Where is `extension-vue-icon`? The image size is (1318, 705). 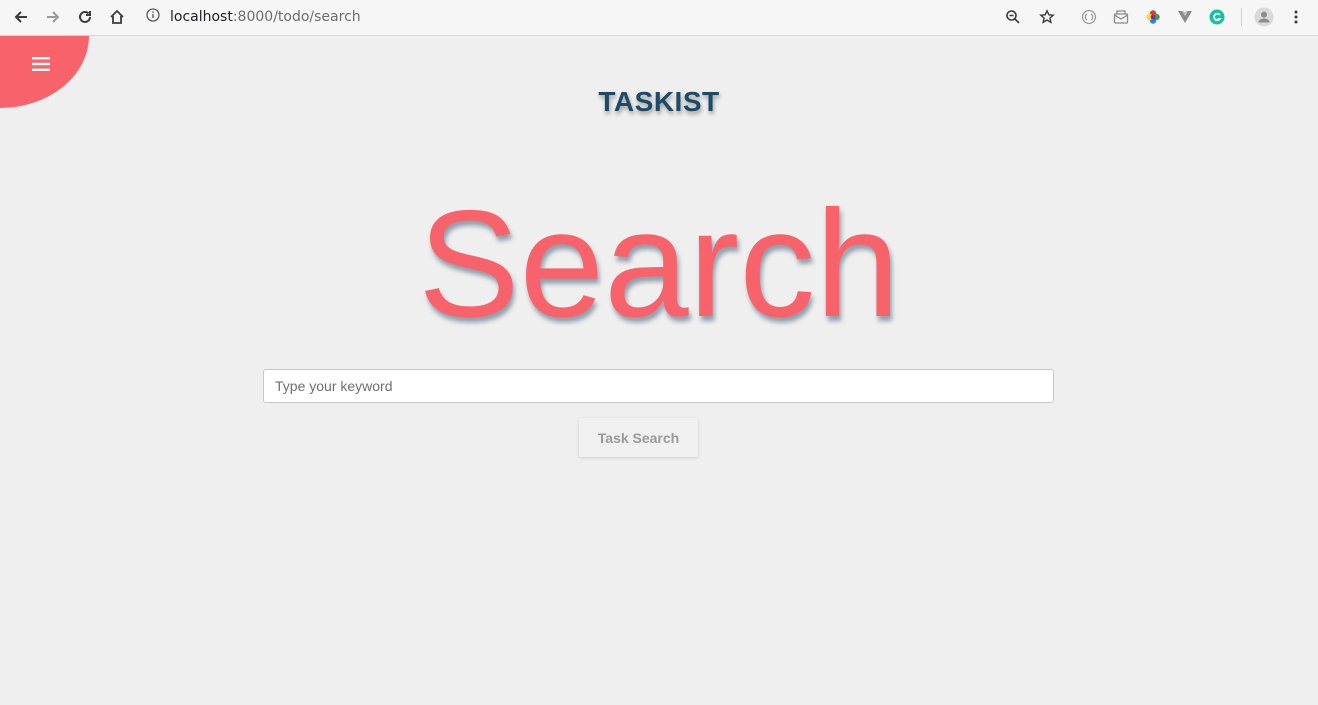
extension-vue-icon is located at coordinates (1185, 17).